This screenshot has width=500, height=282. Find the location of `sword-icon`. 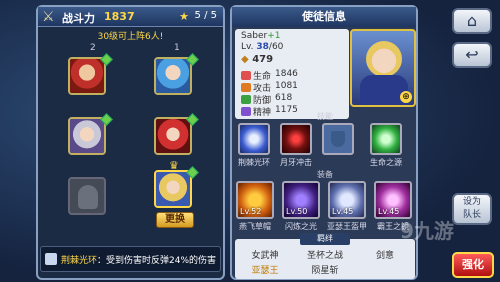

sword-icon is located at coordinates (246, 87).